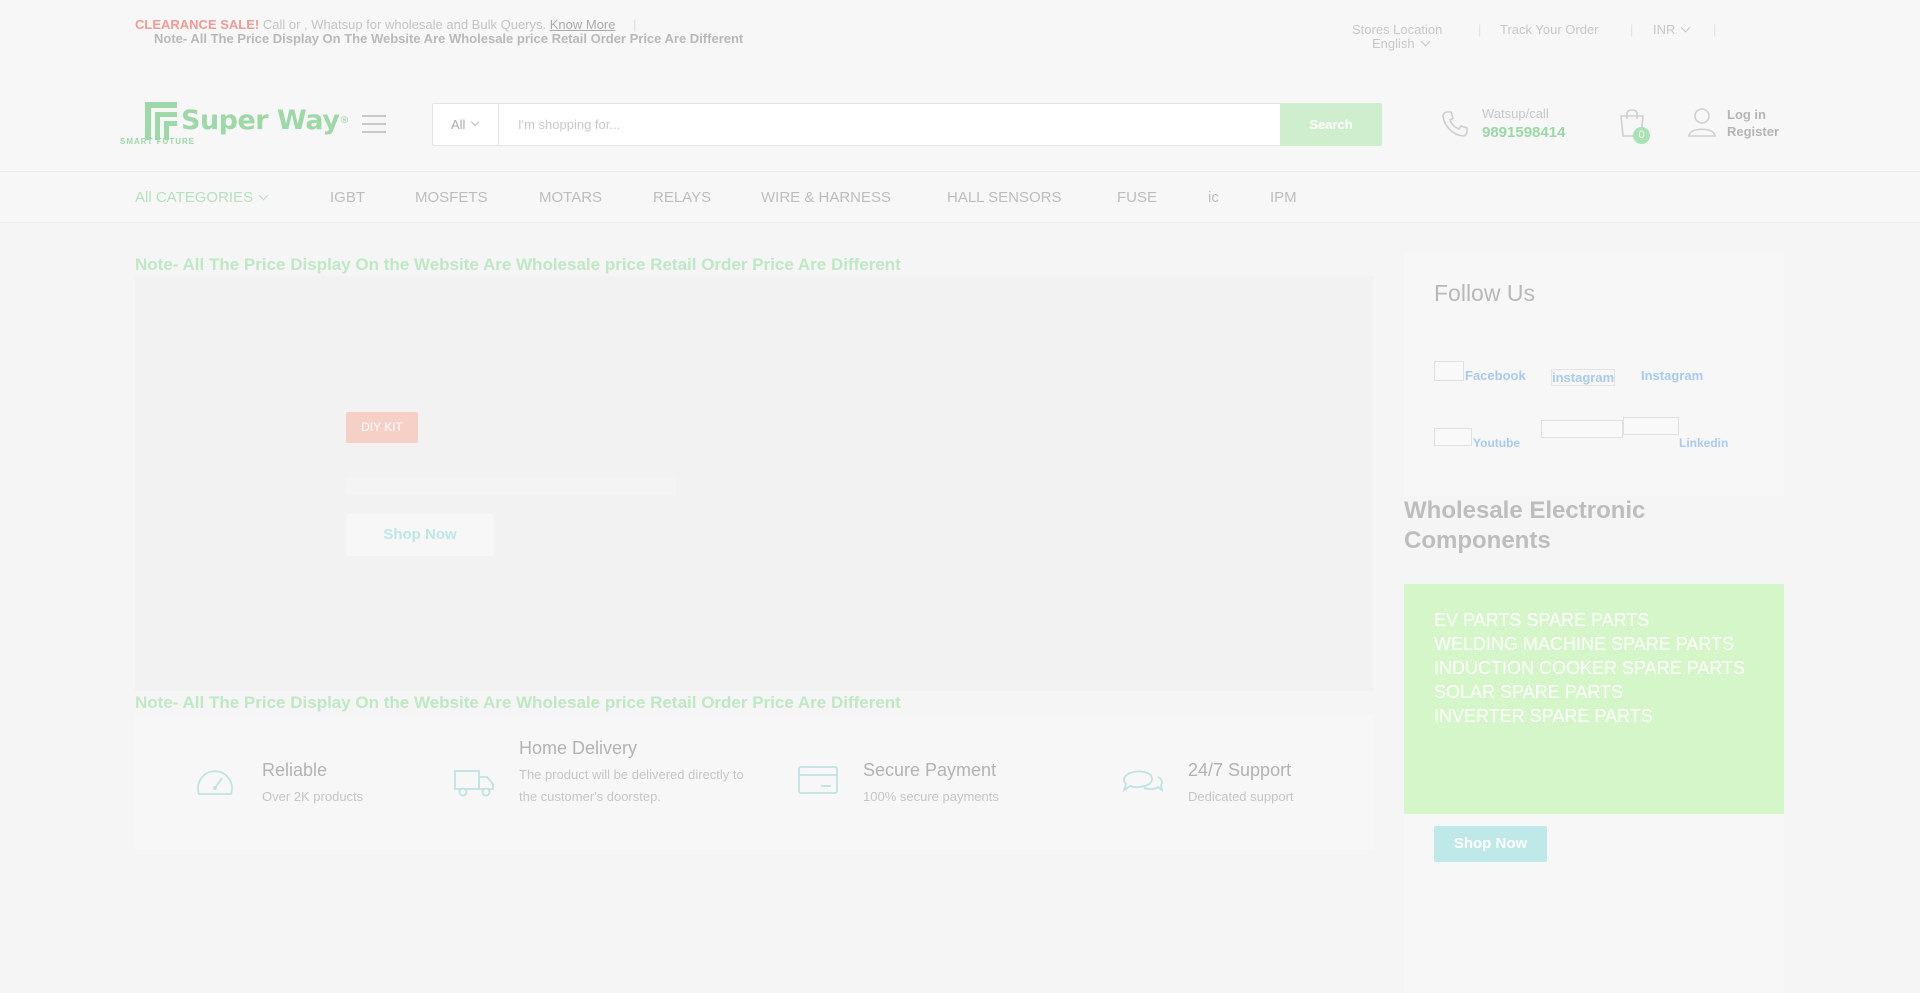  I want to click on nav-item-ipm: IPM, so click(1283, 197).